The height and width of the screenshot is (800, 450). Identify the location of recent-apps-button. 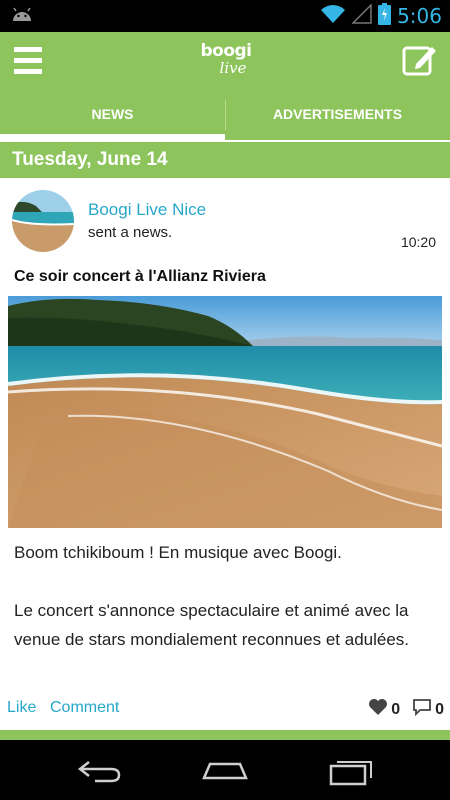
(352, 771).